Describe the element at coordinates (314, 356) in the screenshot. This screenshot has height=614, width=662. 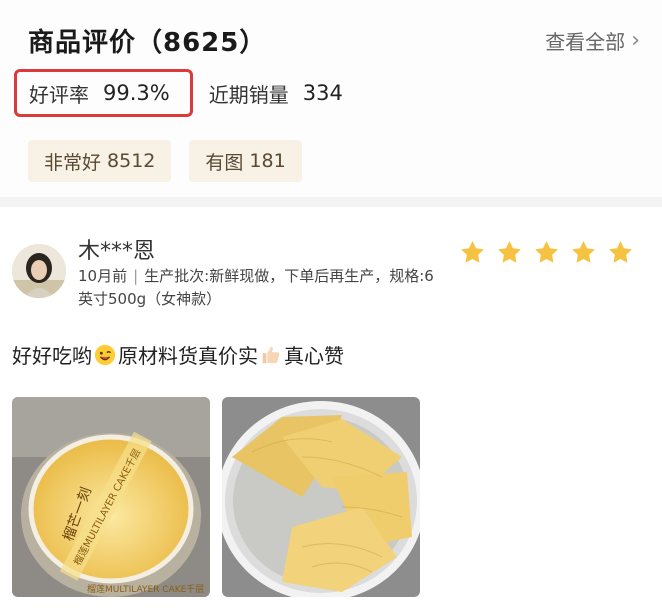
I see `review-text-part: 真心赞` at that location.